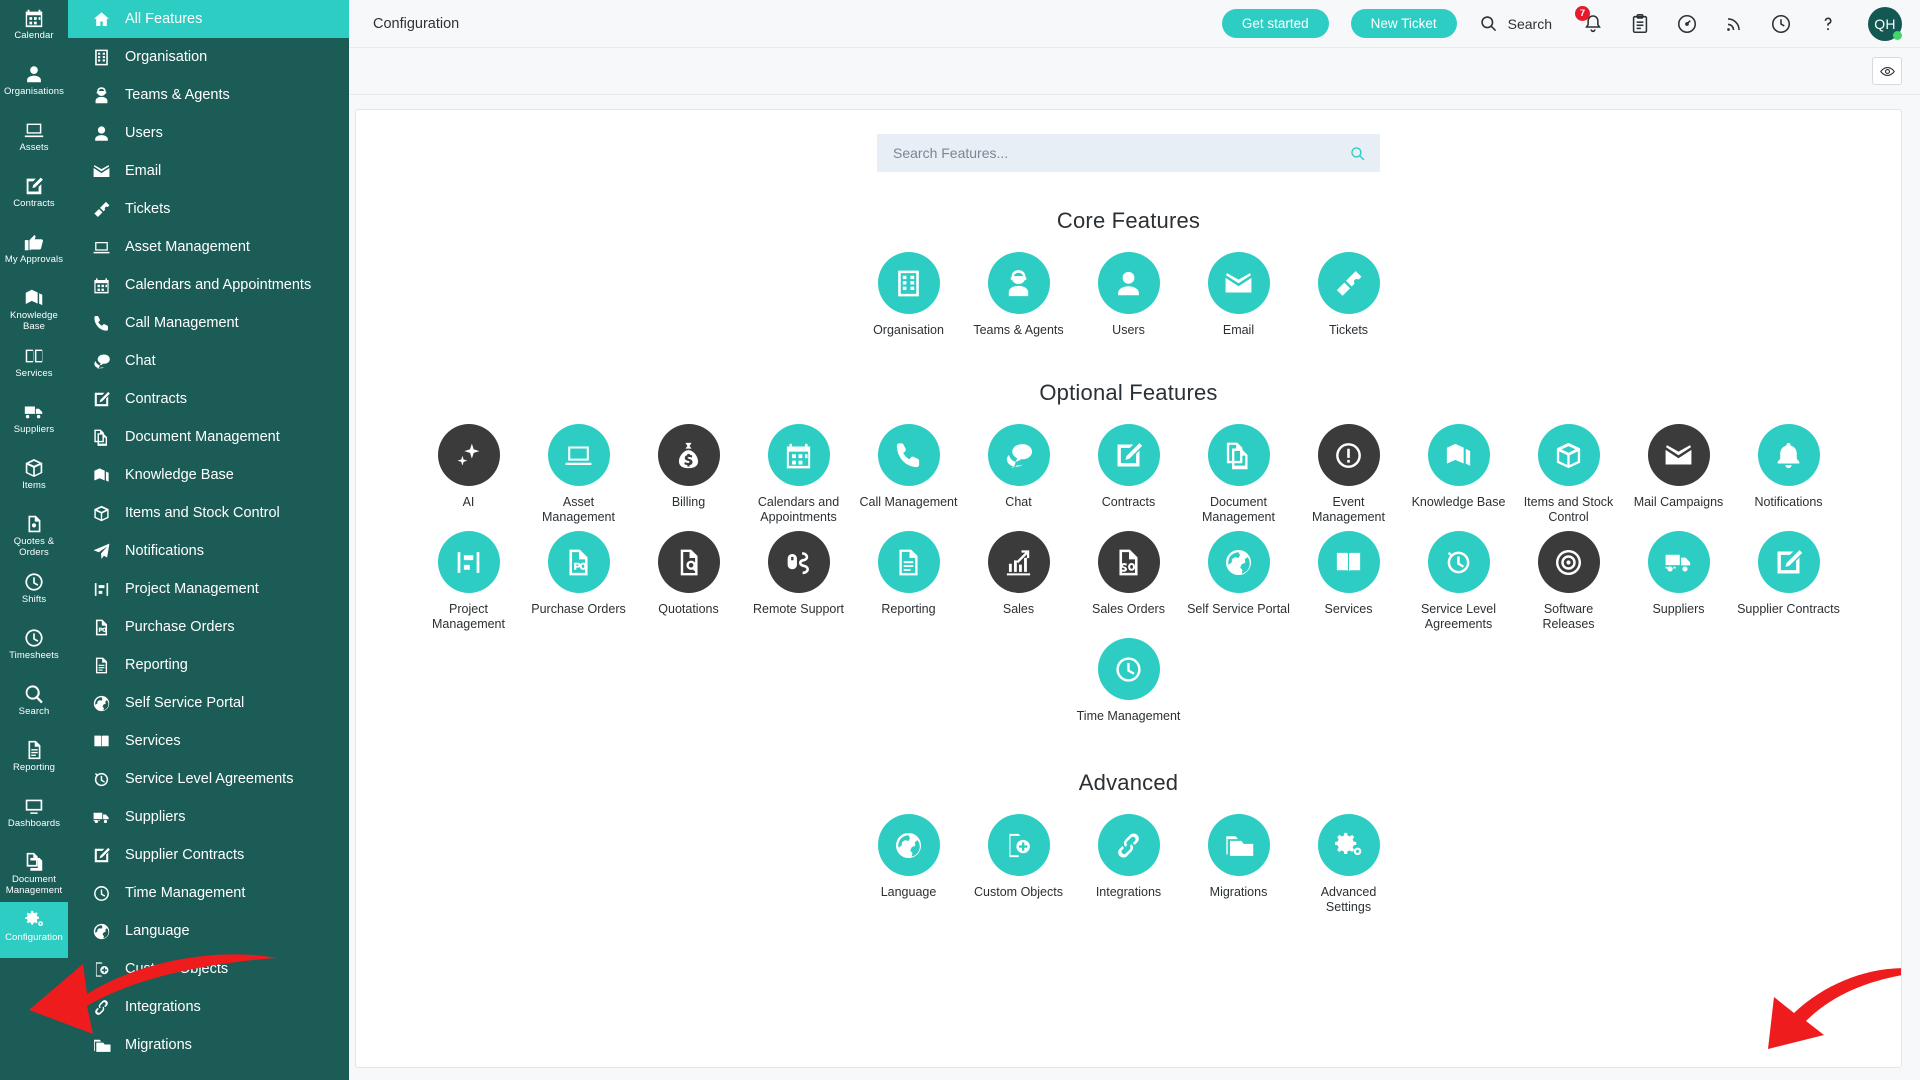  I want to click on rail-item-items: Items, so click(34, 478).